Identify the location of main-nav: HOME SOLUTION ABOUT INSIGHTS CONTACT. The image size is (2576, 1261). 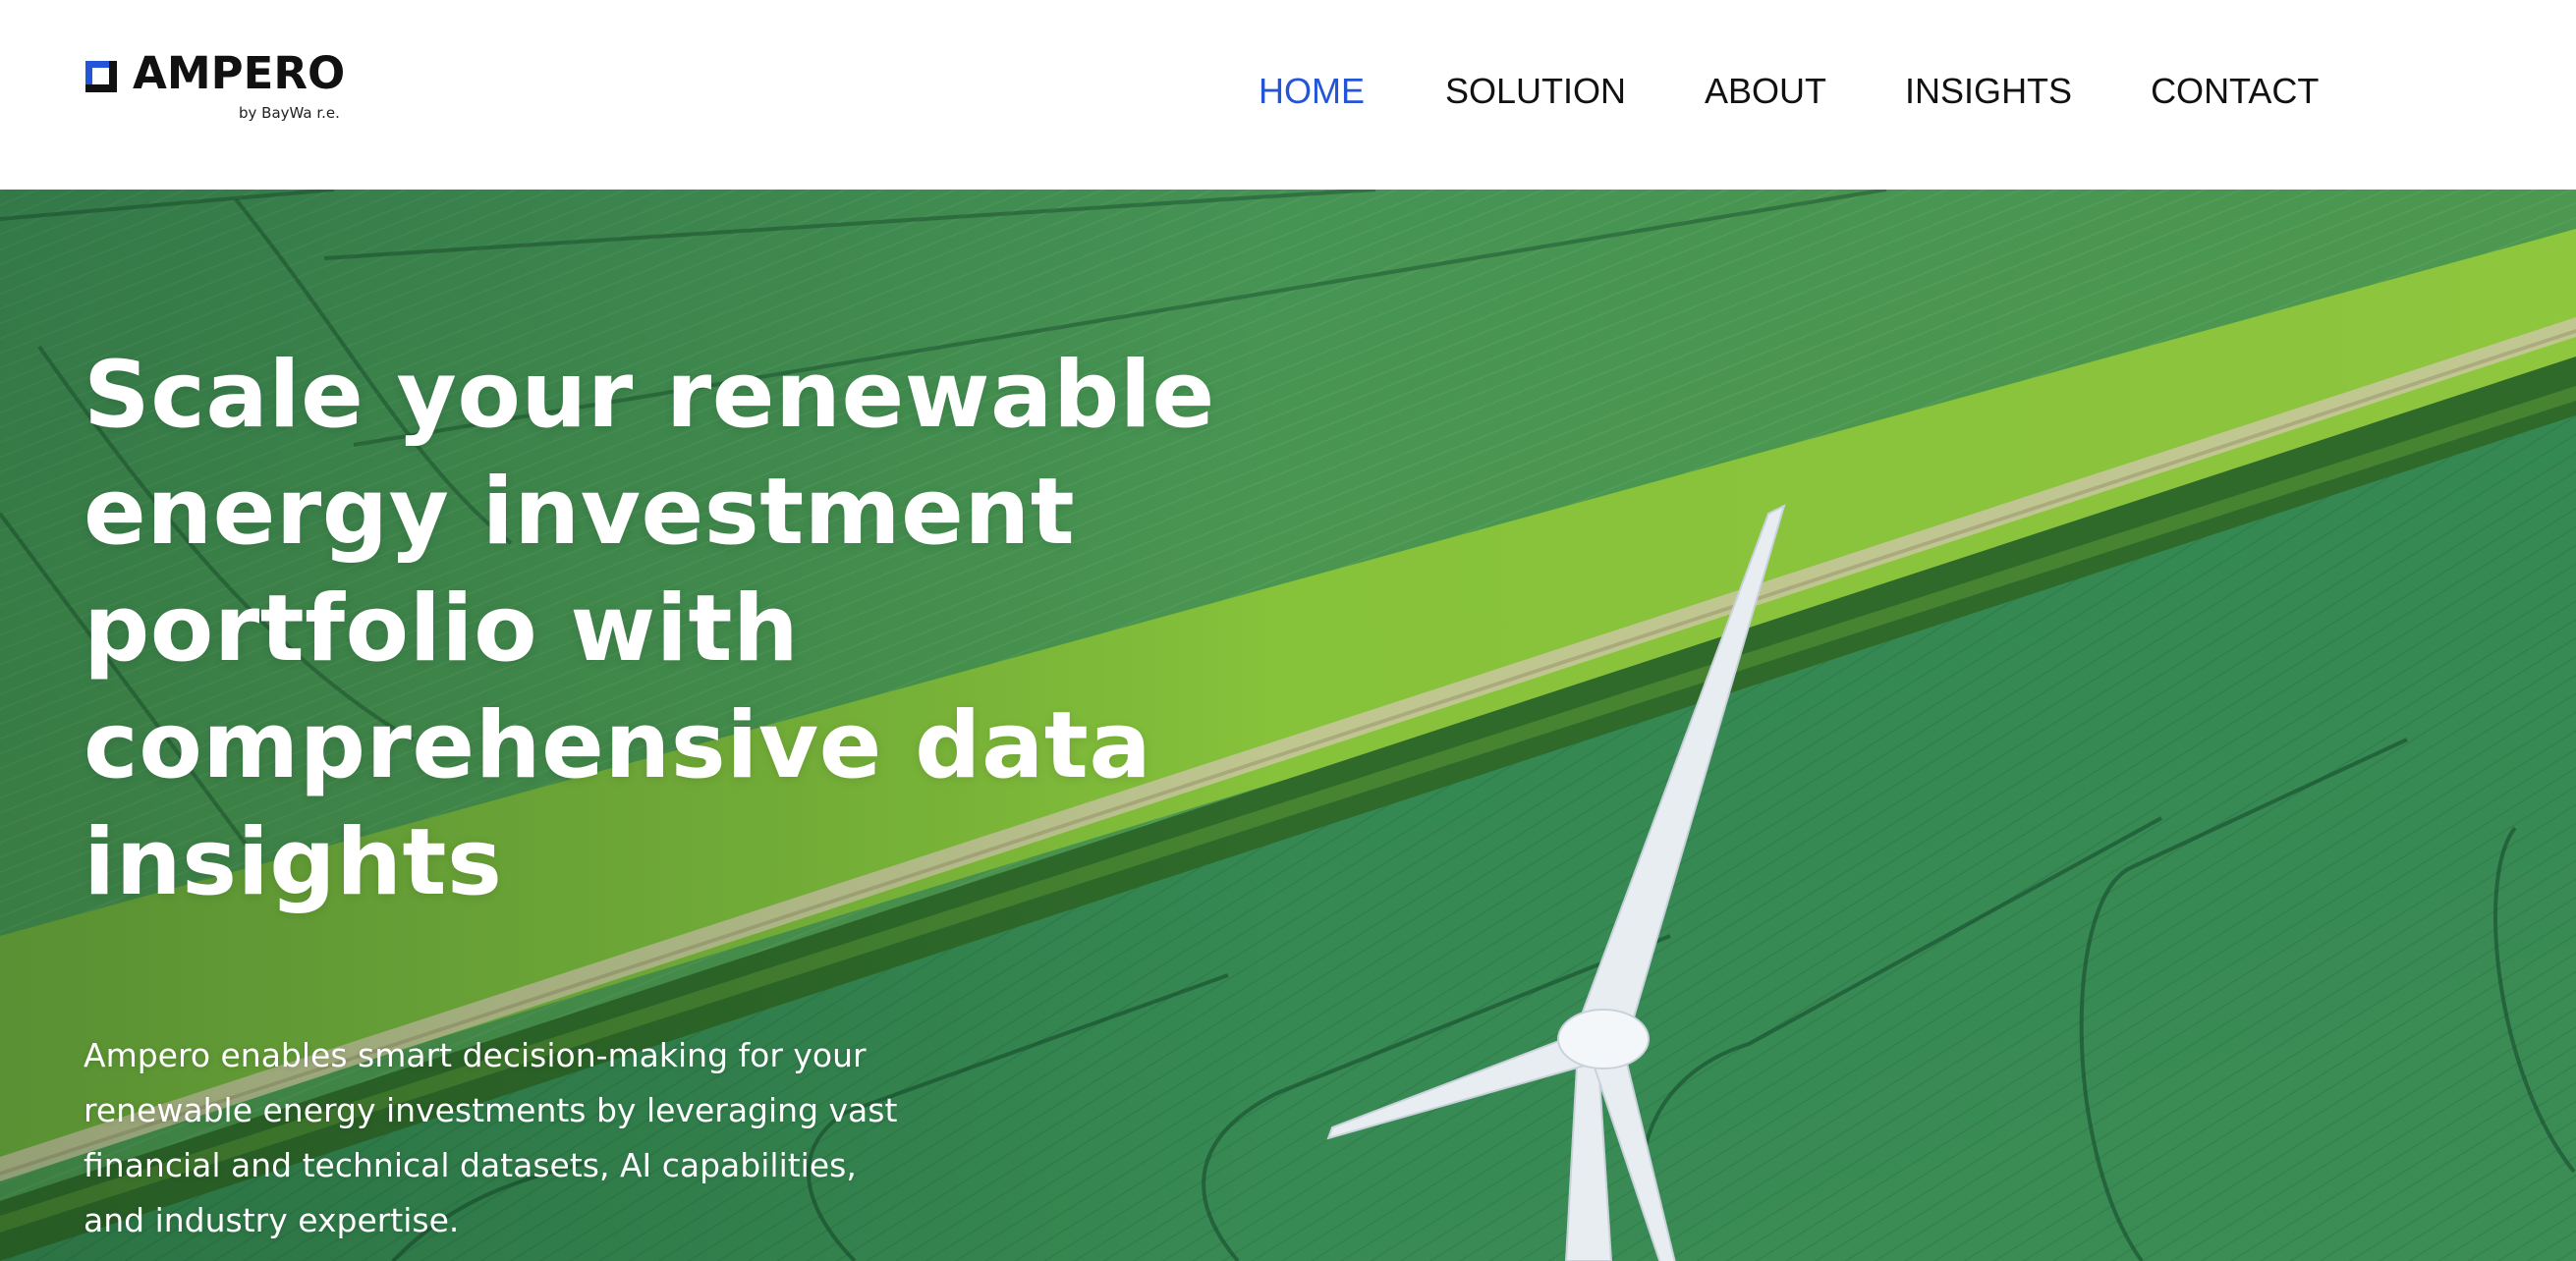
(1789, 91).